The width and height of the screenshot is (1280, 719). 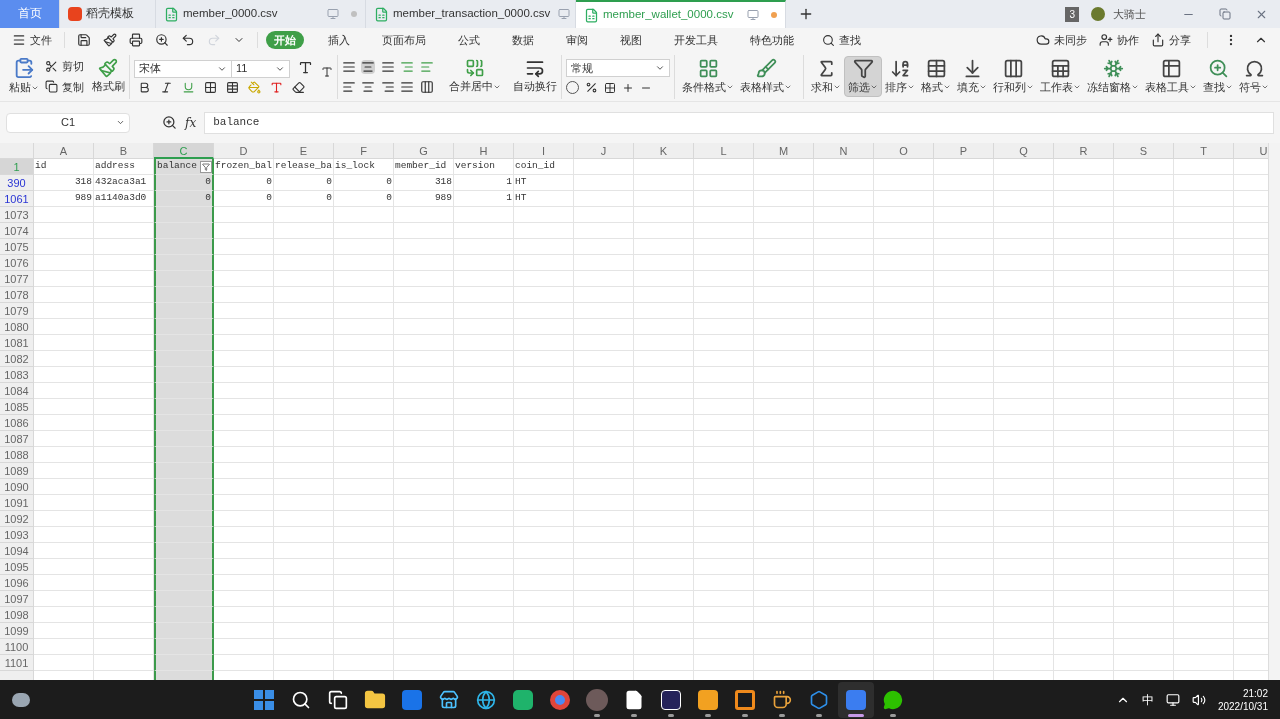 What do you see at coordinates (826, 76) in the screenshot?
I see `ribbon-button: 求和` at bounding box center [826, 76].